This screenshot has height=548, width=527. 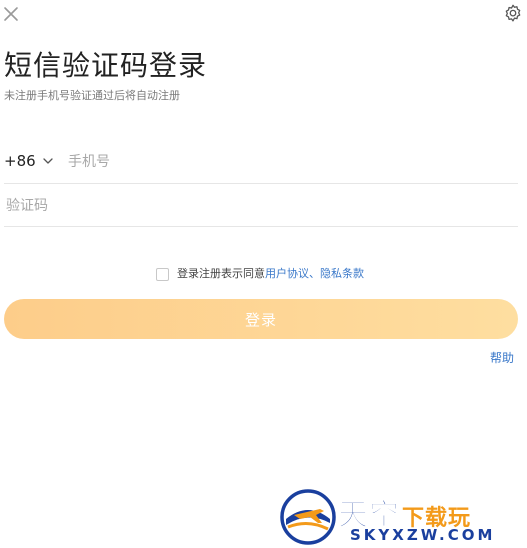 What do you see at coordinates (287, 274) in the screenshot?
I see `user-agreement-link: 用户协议` at bounding box center [287, 274].